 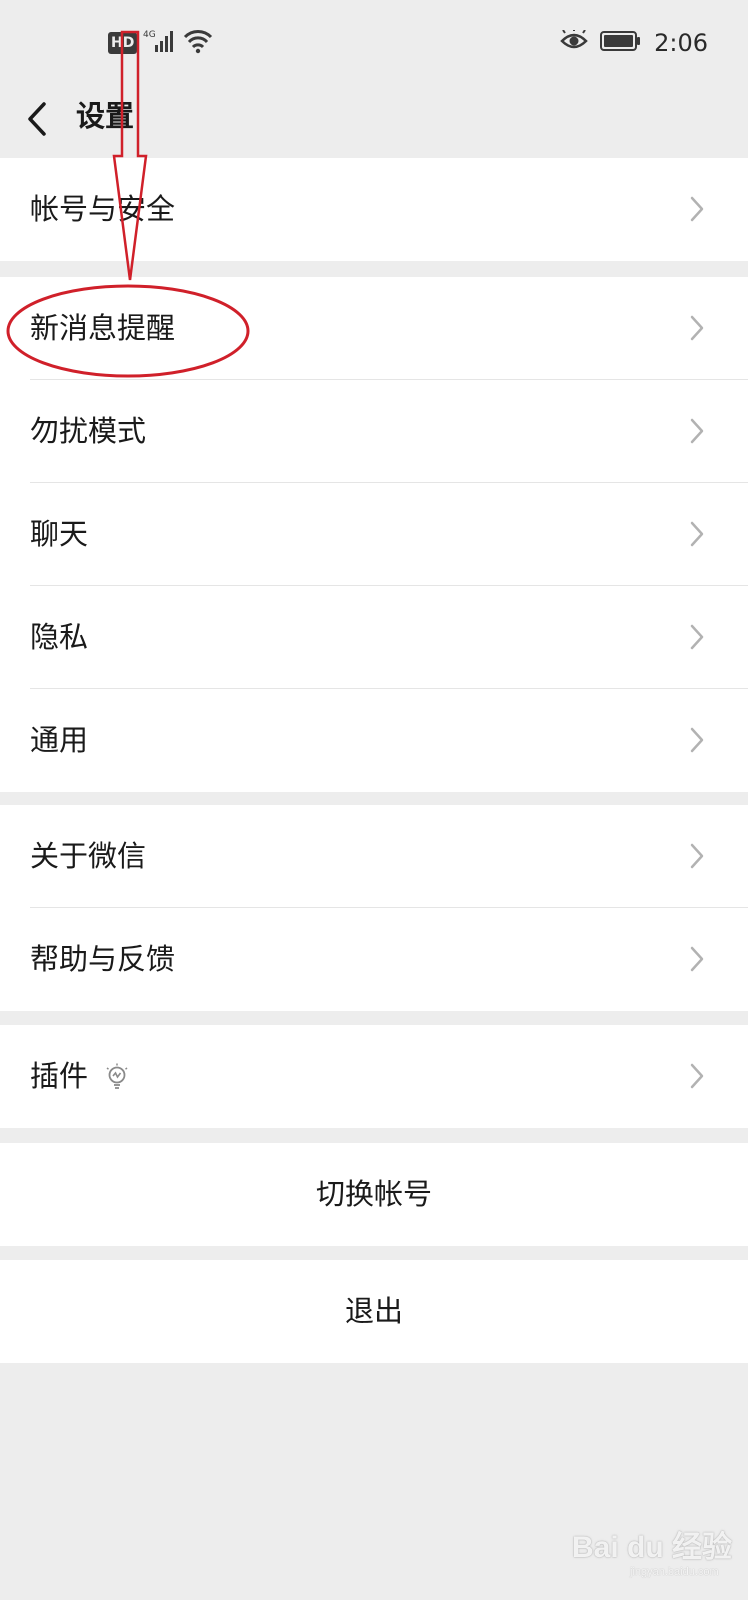 What do you see at coordinates (574, 42) in the screenshot?
I see `eye-icon` at bounding box center [574, 42].